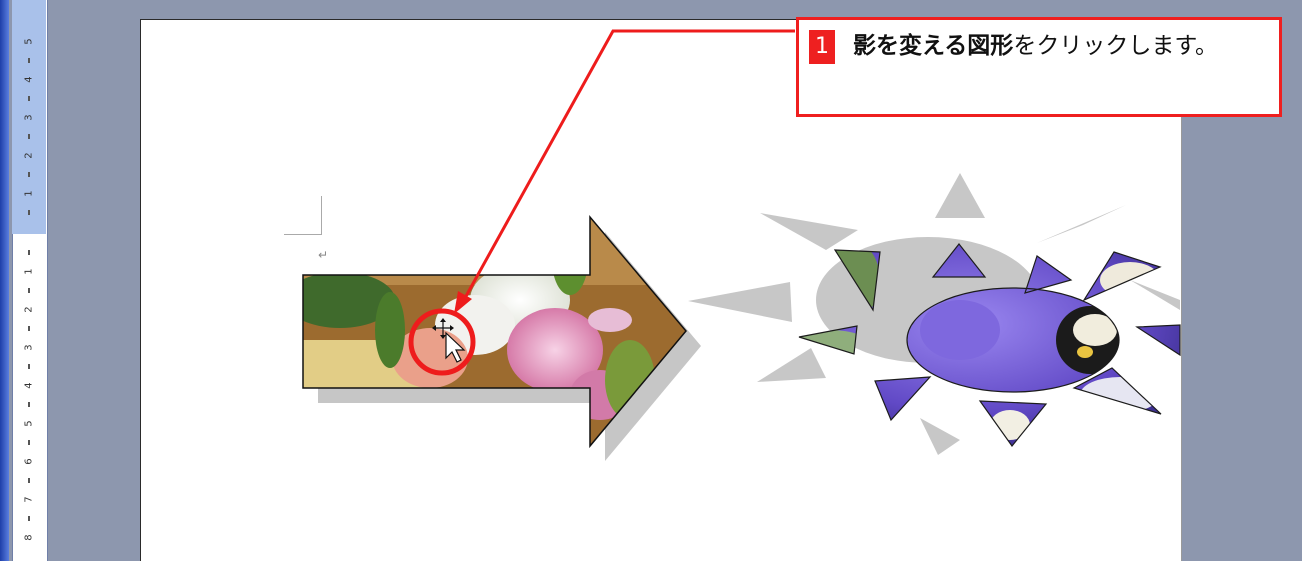  What do you see at coordinates (822, 47) in the screenshot?
I see `step-number-badge: 1` at bounding box center [822, 47].